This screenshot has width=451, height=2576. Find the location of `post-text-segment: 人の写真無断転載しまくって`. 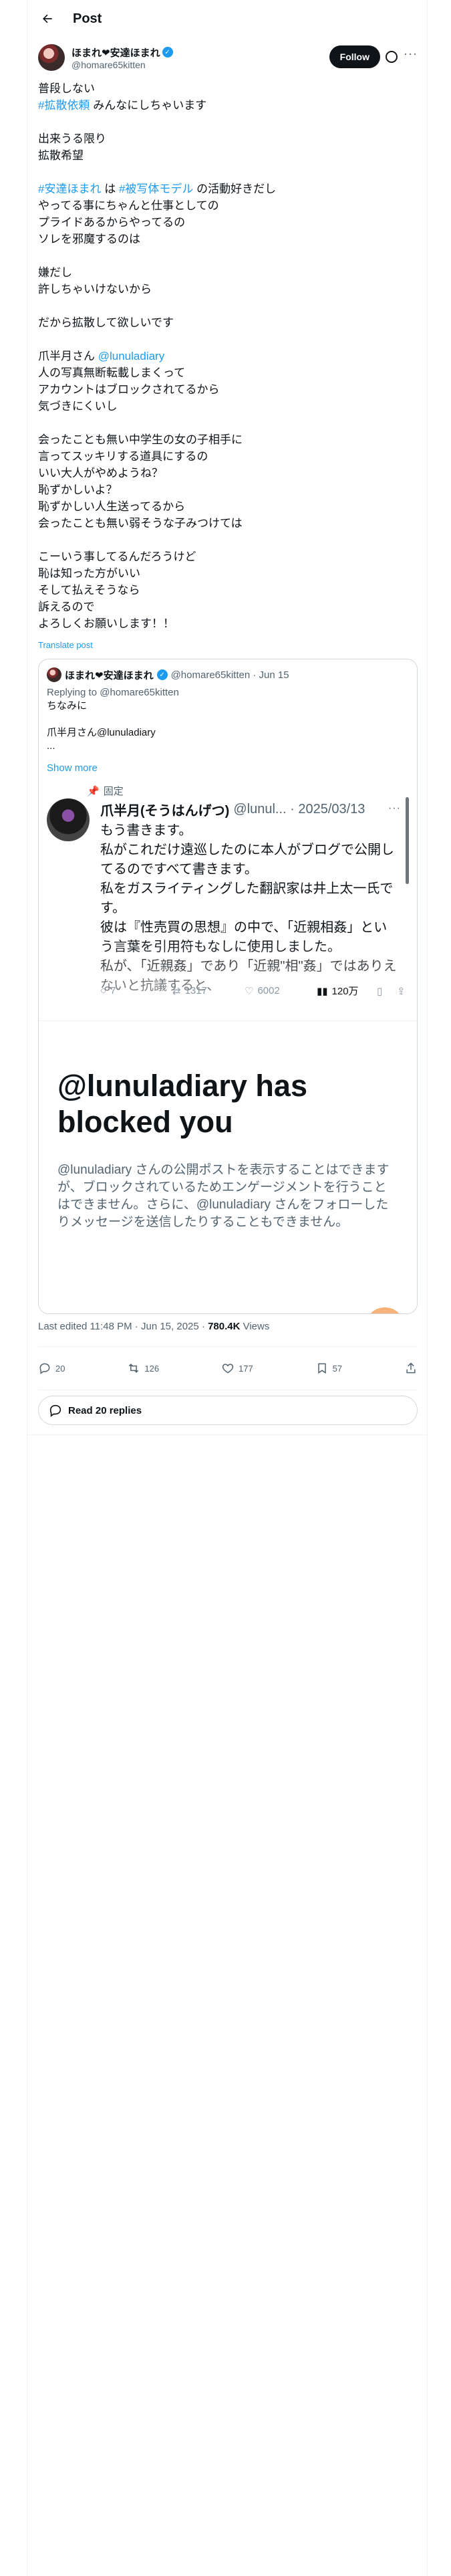

post-text-segment: 人の写真無断転載しまくって is located at coordinates (112, 372).